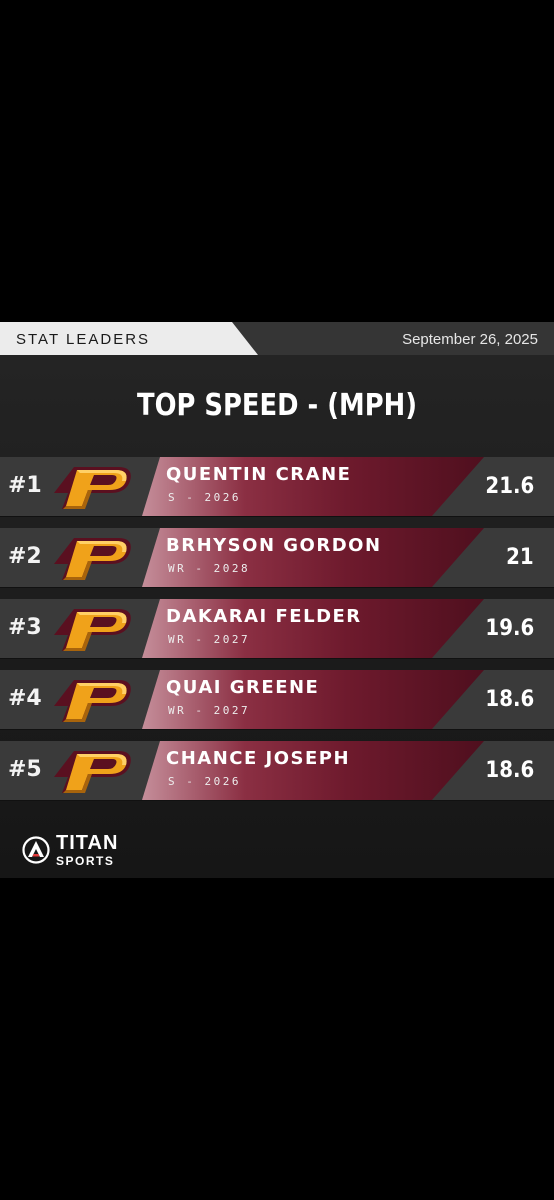 Image resolution: width=554 pixels, height=1200 pixels. What do you see at coordinates (277, 486) in the screenshot?
I see `leader-row: #1 QUENTIN CRANE S - 2026 21.6` at bounding box center [277, 486].